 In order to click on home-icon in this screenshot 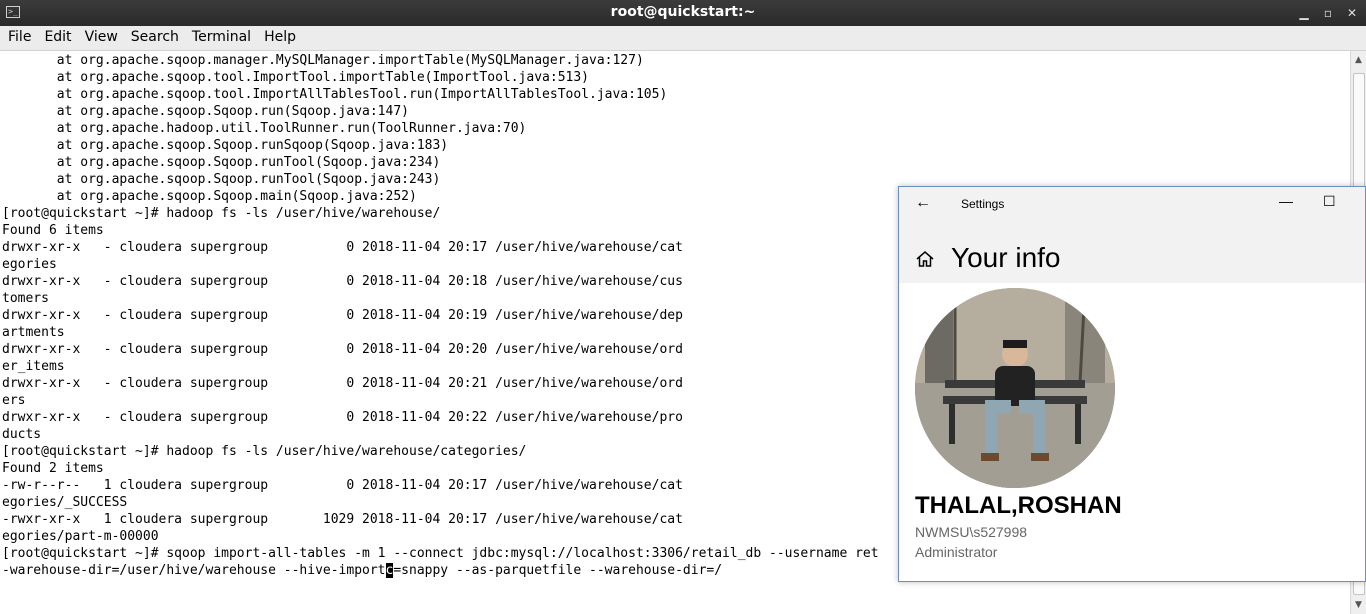, I will do `click(925, 259)`.